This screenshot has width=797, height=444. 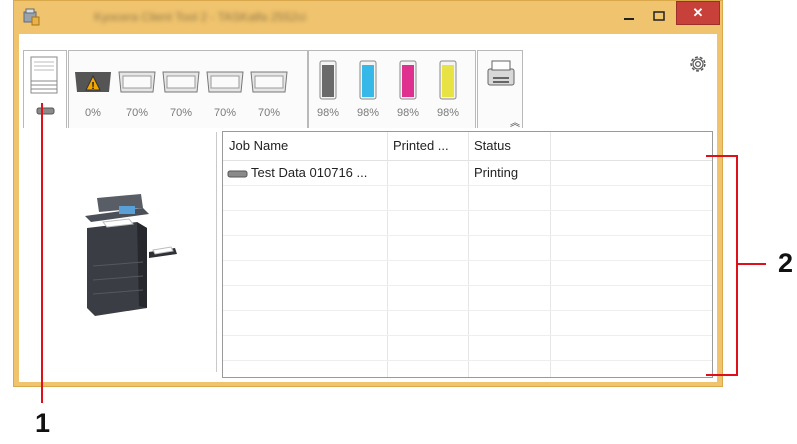 I want to click on minimize-button, so click(x=629, y=16).